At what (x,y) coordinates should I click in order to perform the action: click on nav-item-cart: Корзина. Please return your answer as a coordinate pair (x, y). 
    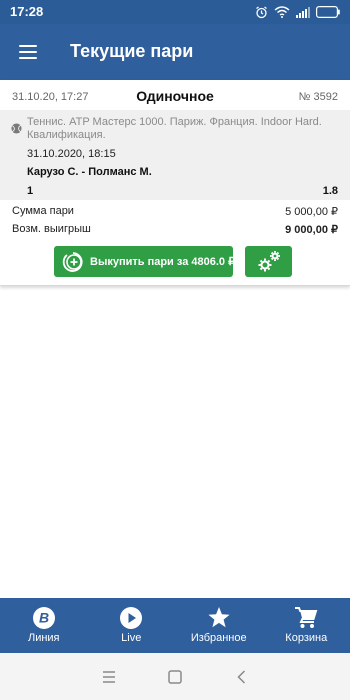
    Looking at the image, I should click on (306, 625).